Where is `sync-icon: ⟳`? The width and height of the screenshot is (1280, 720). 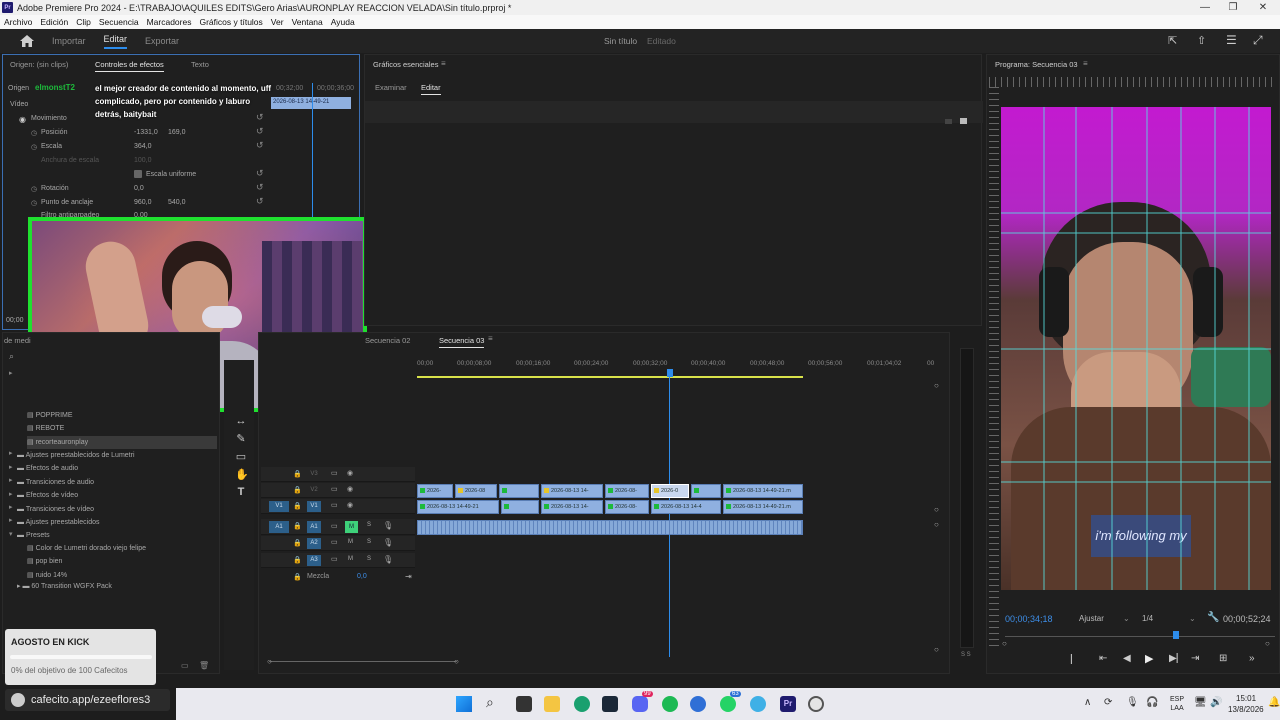 sync-icon: ⟳ is located at coordinates (1108, 702).